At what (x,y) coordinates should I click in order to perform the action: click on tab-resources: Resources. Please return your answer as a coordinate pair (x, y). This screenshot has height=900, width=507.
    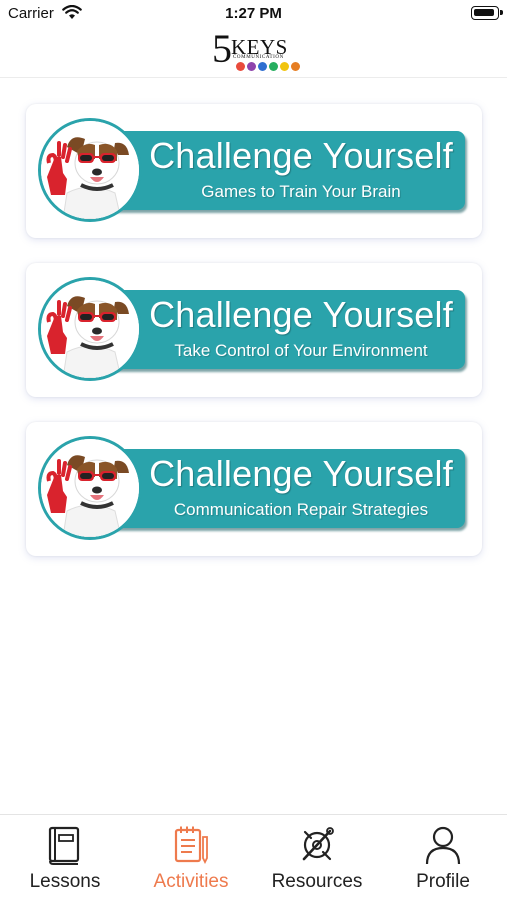
    Looking at the image, I should click on (317, 857).